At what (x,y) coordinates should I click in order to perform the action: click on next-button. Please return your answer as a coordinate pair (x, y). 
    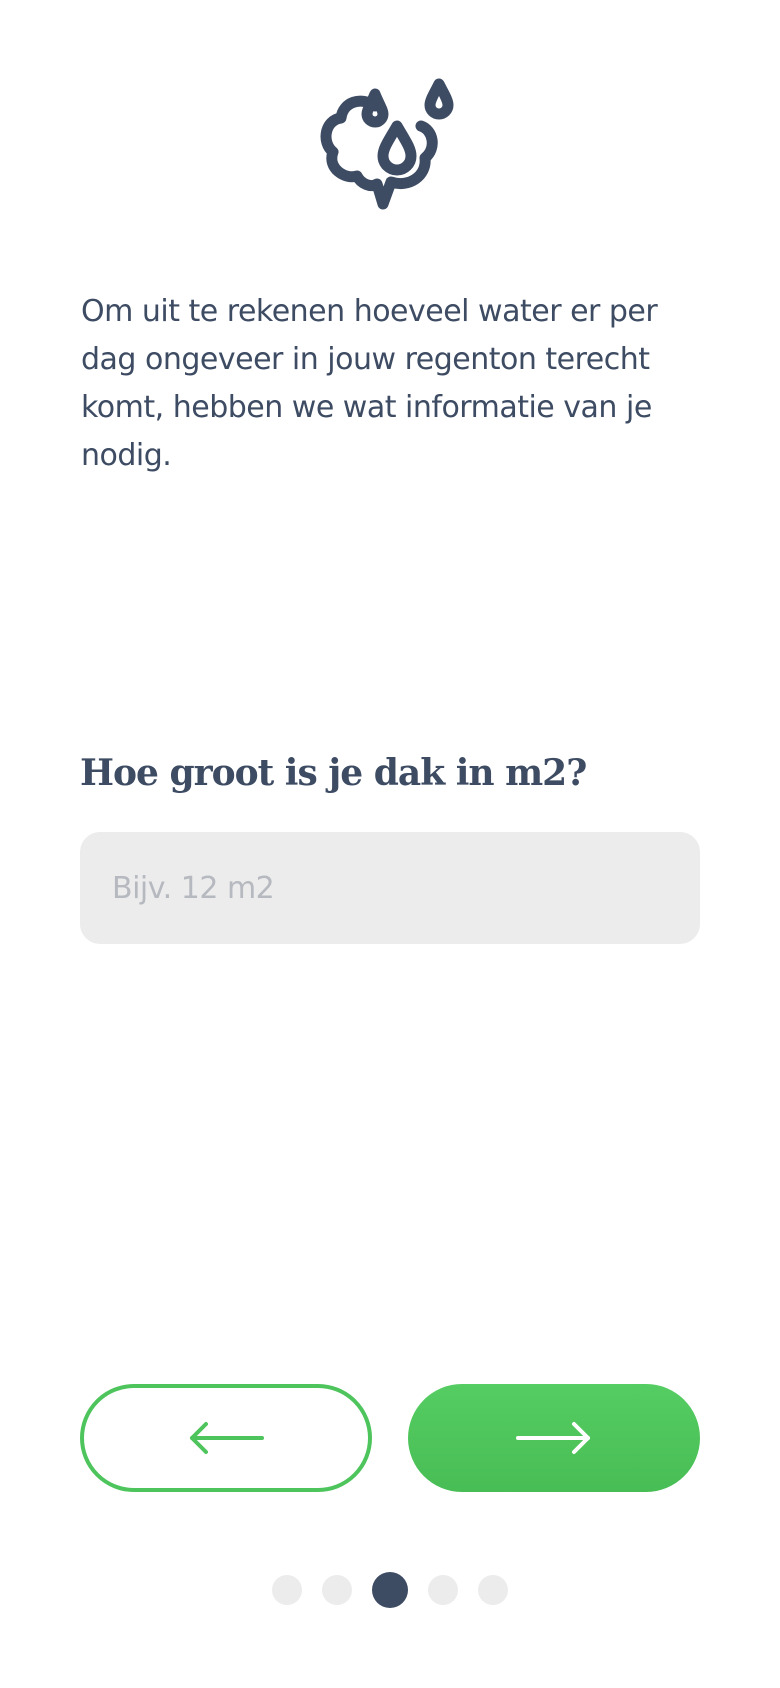
    Looking at the image, I should click on (554, 1438).